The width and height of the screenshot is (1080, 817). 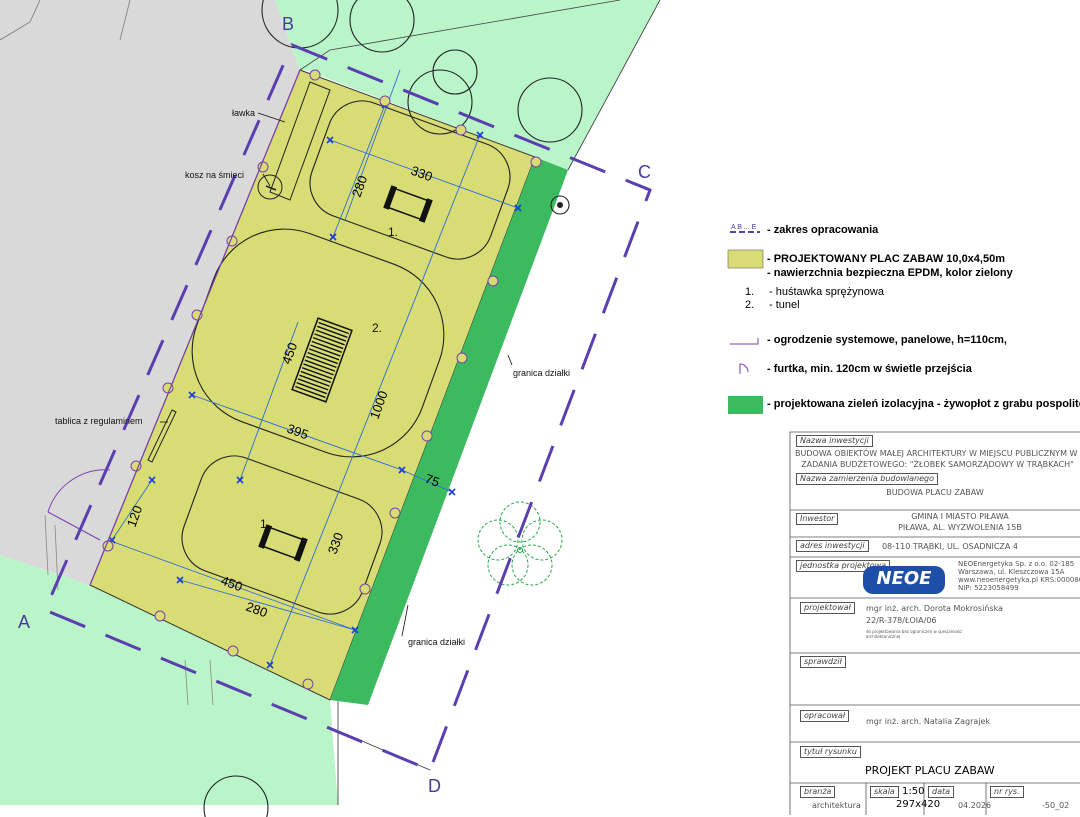 I want to click on legend-item-2: - tunel, so click(x=784, y=305).